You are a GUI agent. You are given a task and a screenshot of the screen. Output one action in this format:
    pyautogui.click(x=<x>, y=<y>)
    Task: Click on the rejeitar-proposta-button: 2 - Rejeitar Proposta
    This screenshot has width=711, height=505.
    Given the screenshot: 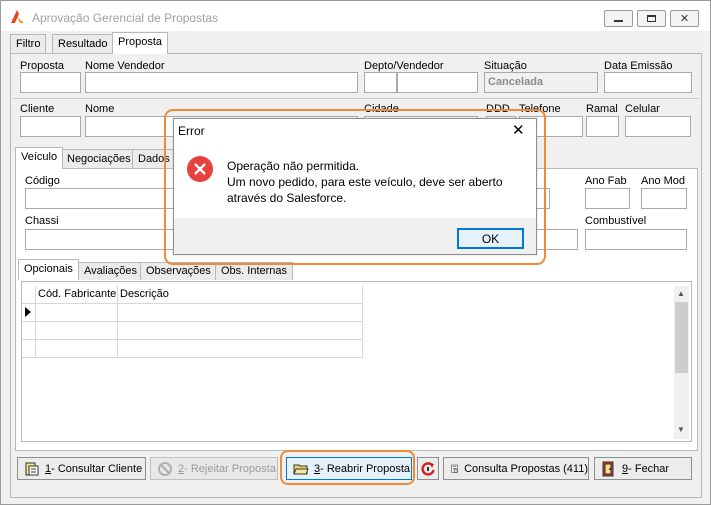 What is the action you would take?
    pyautogui.click(x=214, y=468)
    